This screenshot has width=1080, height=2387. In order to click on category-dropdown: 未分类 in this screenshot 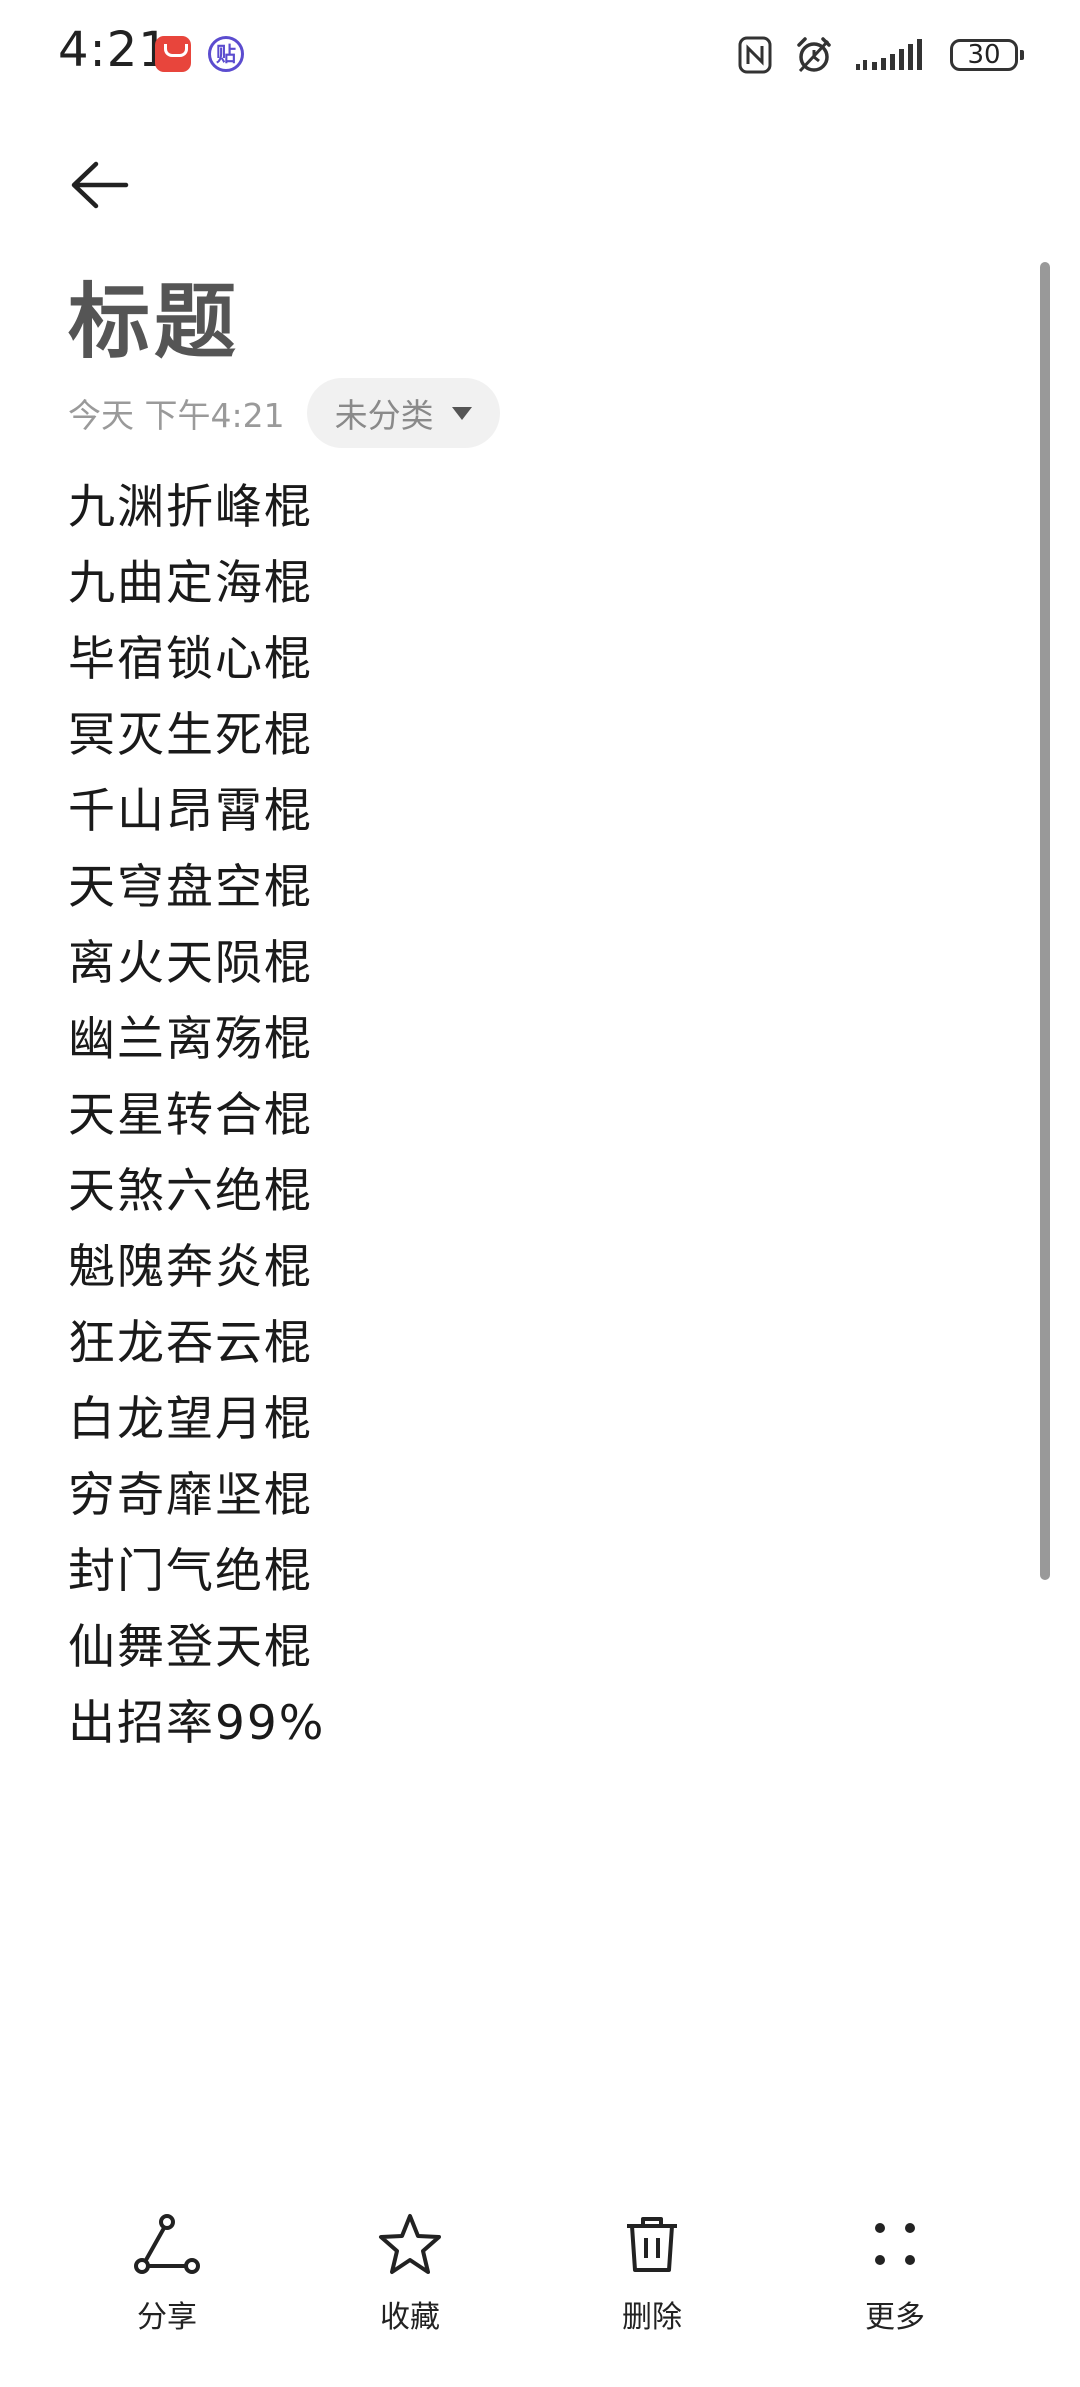, I will do `click(403, 413)`.